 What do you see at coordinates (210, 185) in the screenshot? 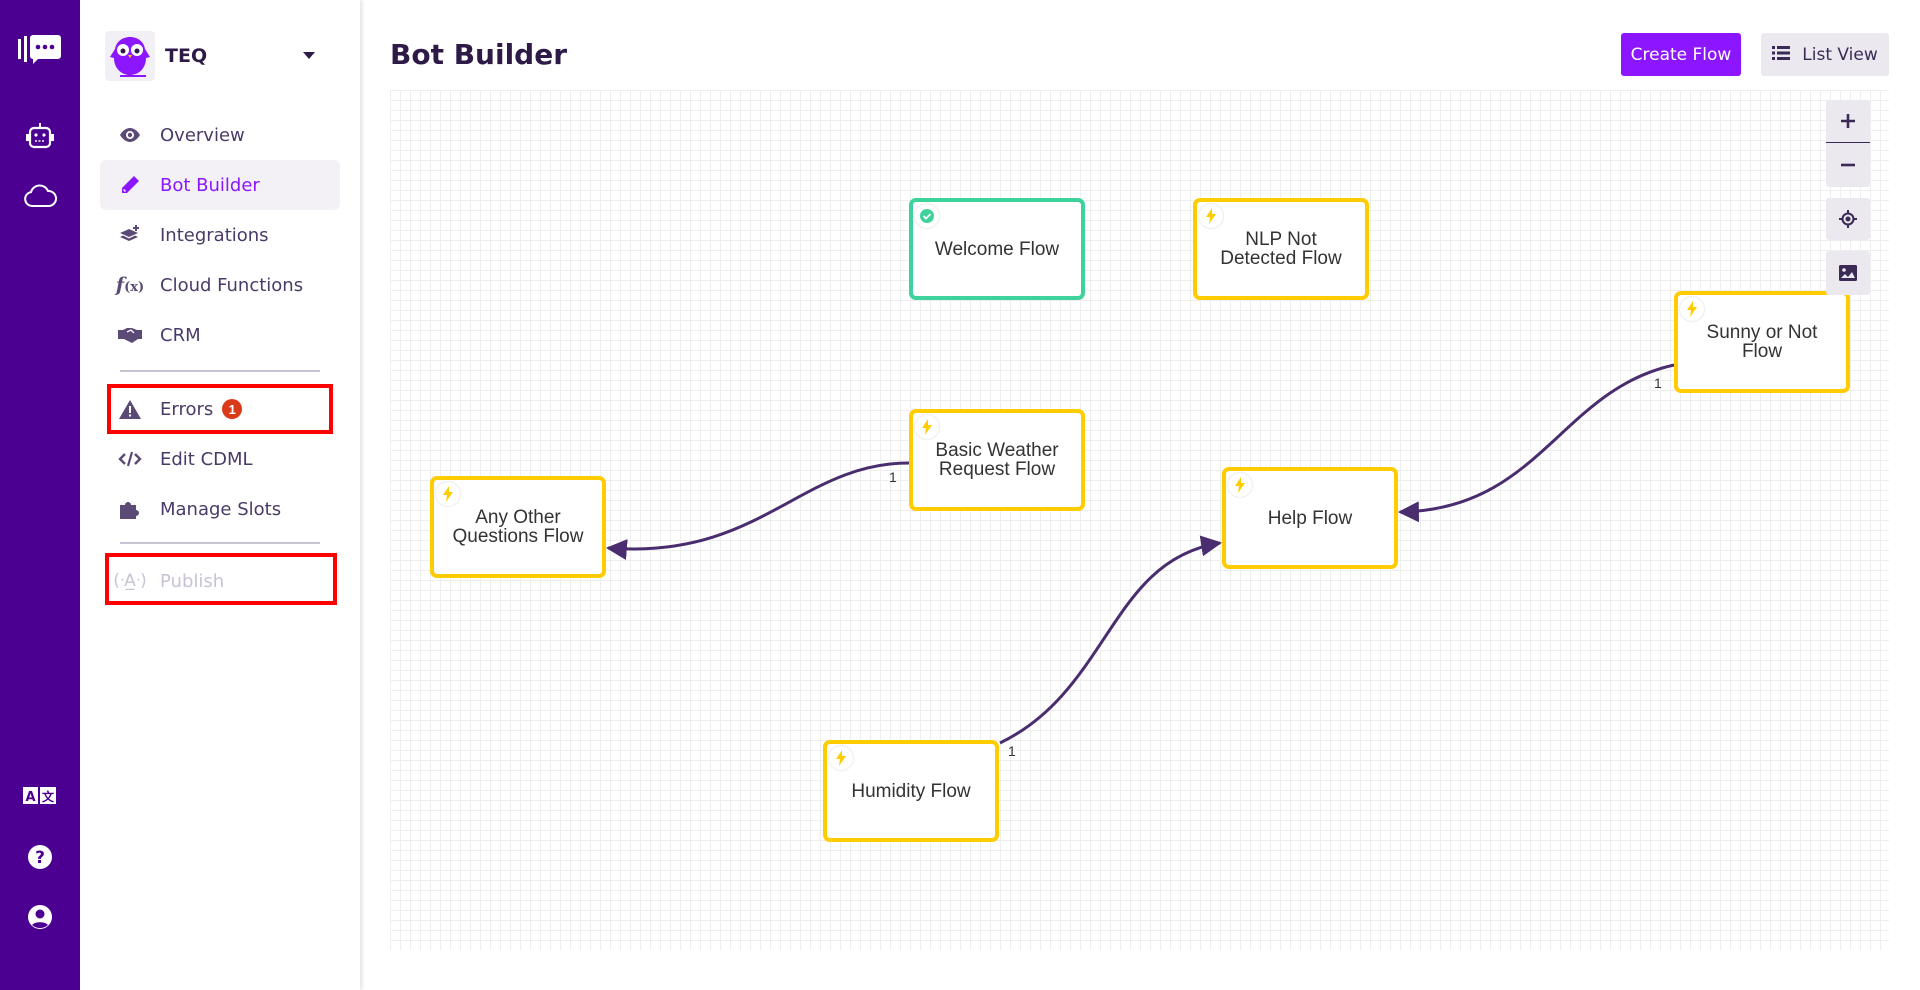
I see `nav-label: Bot Builder` at bounding box center [210, 185].